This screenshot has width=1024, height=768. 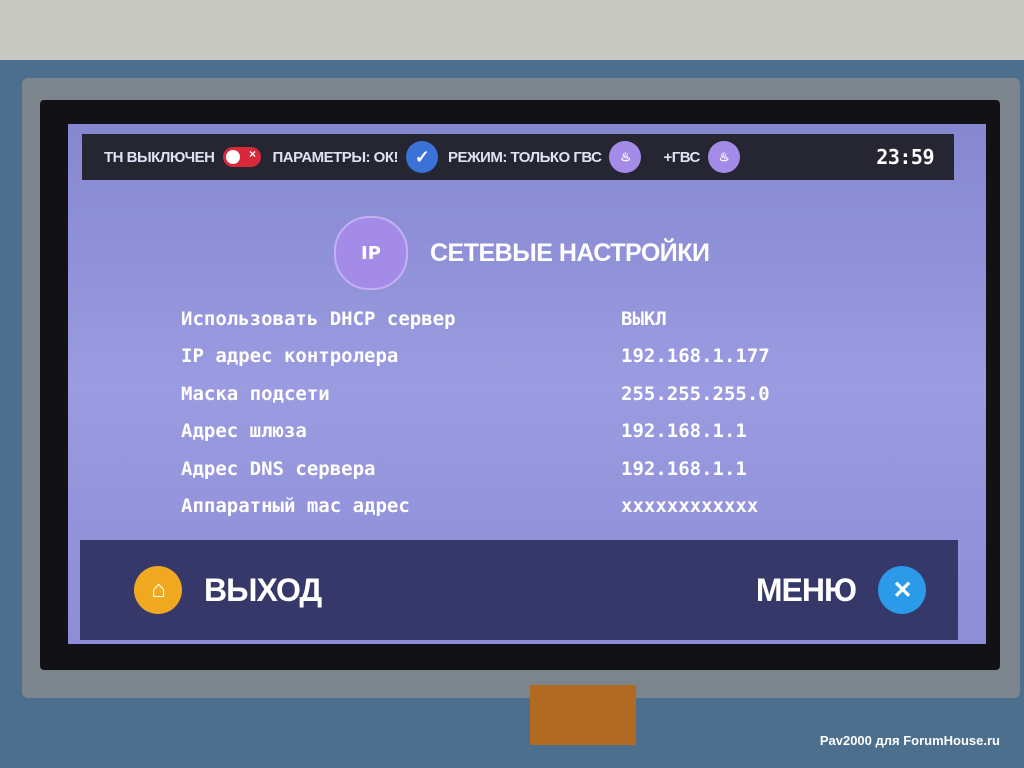 What do you see at coordinates (695, 394) in the screenshot?
I see `setting-value: 255.255.255.0` at bounding box center [695, 394].